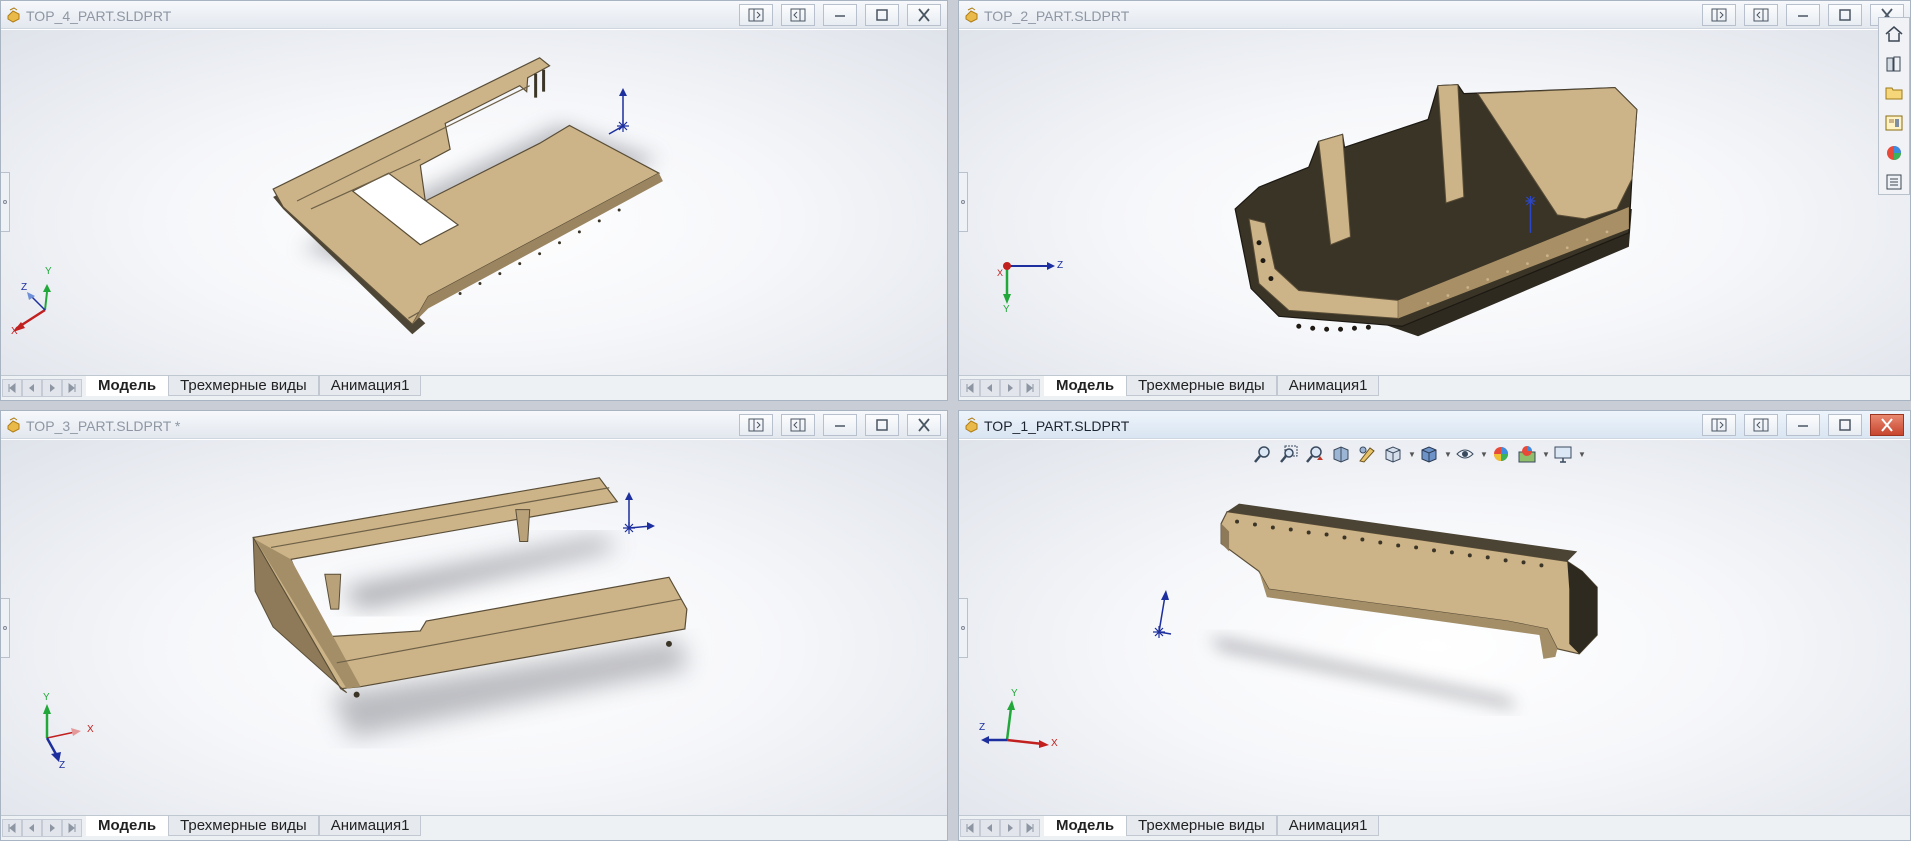 This screenshot has height=841, width=1911. I want to click on close-icon, so click(924, 425).